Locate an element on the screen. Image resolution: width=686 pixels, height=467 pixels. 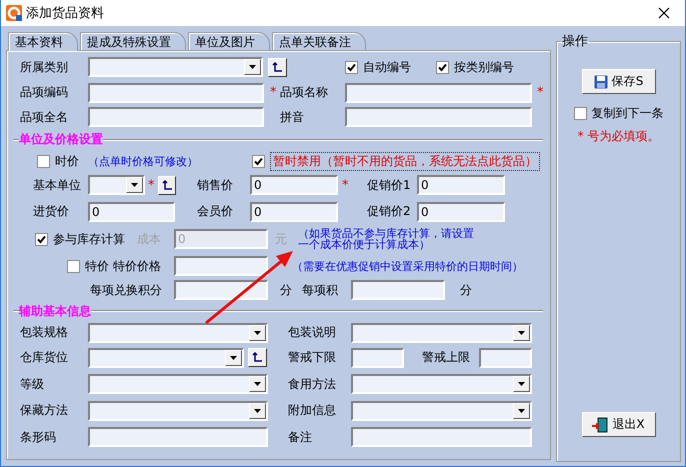
field-label: 品项名称 is located at coordinates (304, 92).